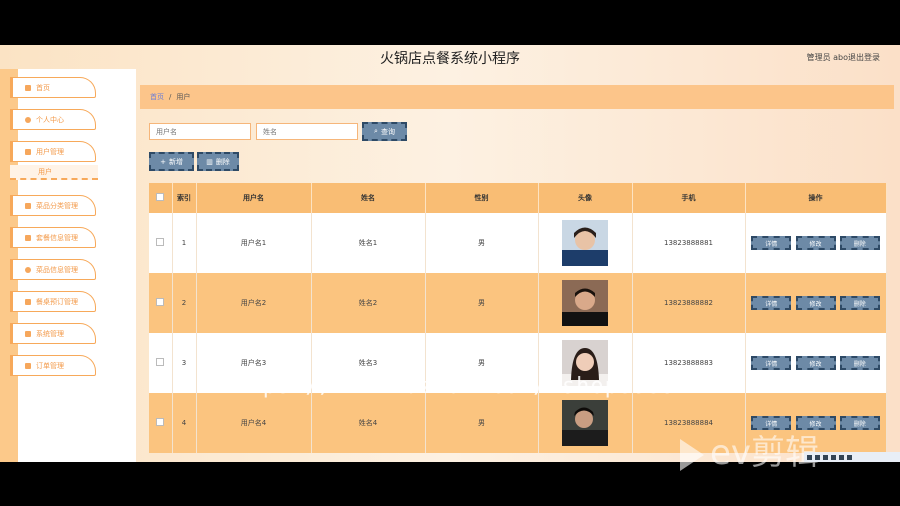 The image size is (900, 506). I want to click on cell-username: 用户名4, so click(254, 423).